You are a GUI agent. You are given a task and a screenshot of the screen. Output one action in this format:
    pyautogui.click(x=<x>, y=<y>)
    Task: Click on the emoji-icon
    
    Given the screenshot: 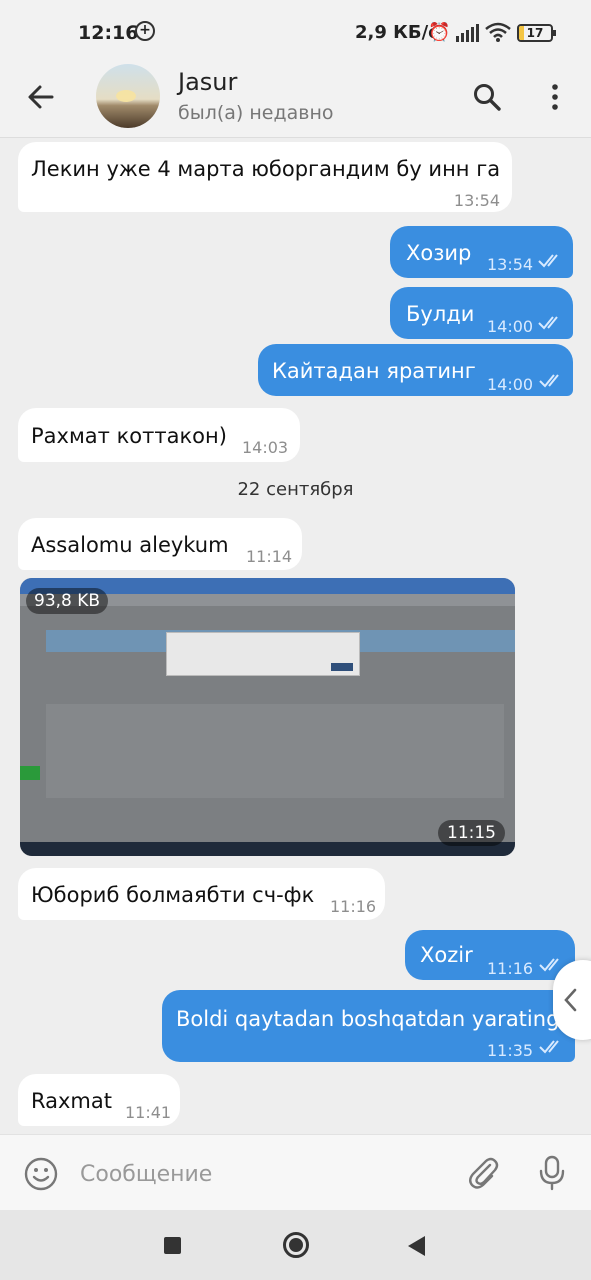 What is the action you would take?
    pyautogui.click(x=41, y=1174)
    